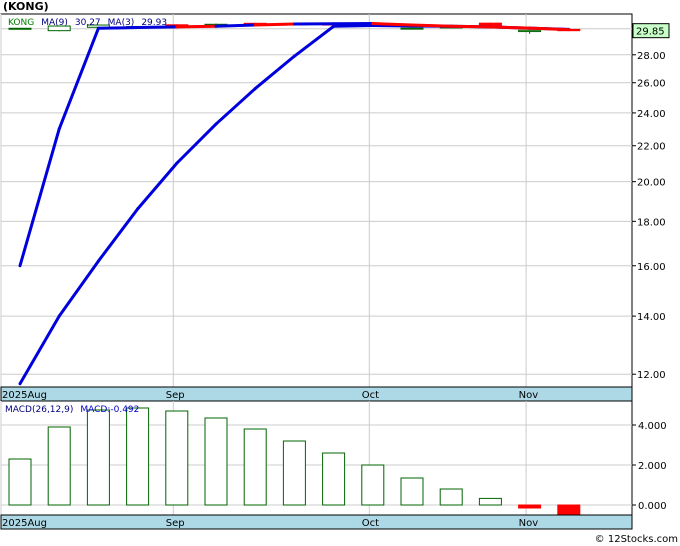  Describe the element at coordinates (652, 426) in the screenshot. I see `macd-tick-label: 4.000` at that location.